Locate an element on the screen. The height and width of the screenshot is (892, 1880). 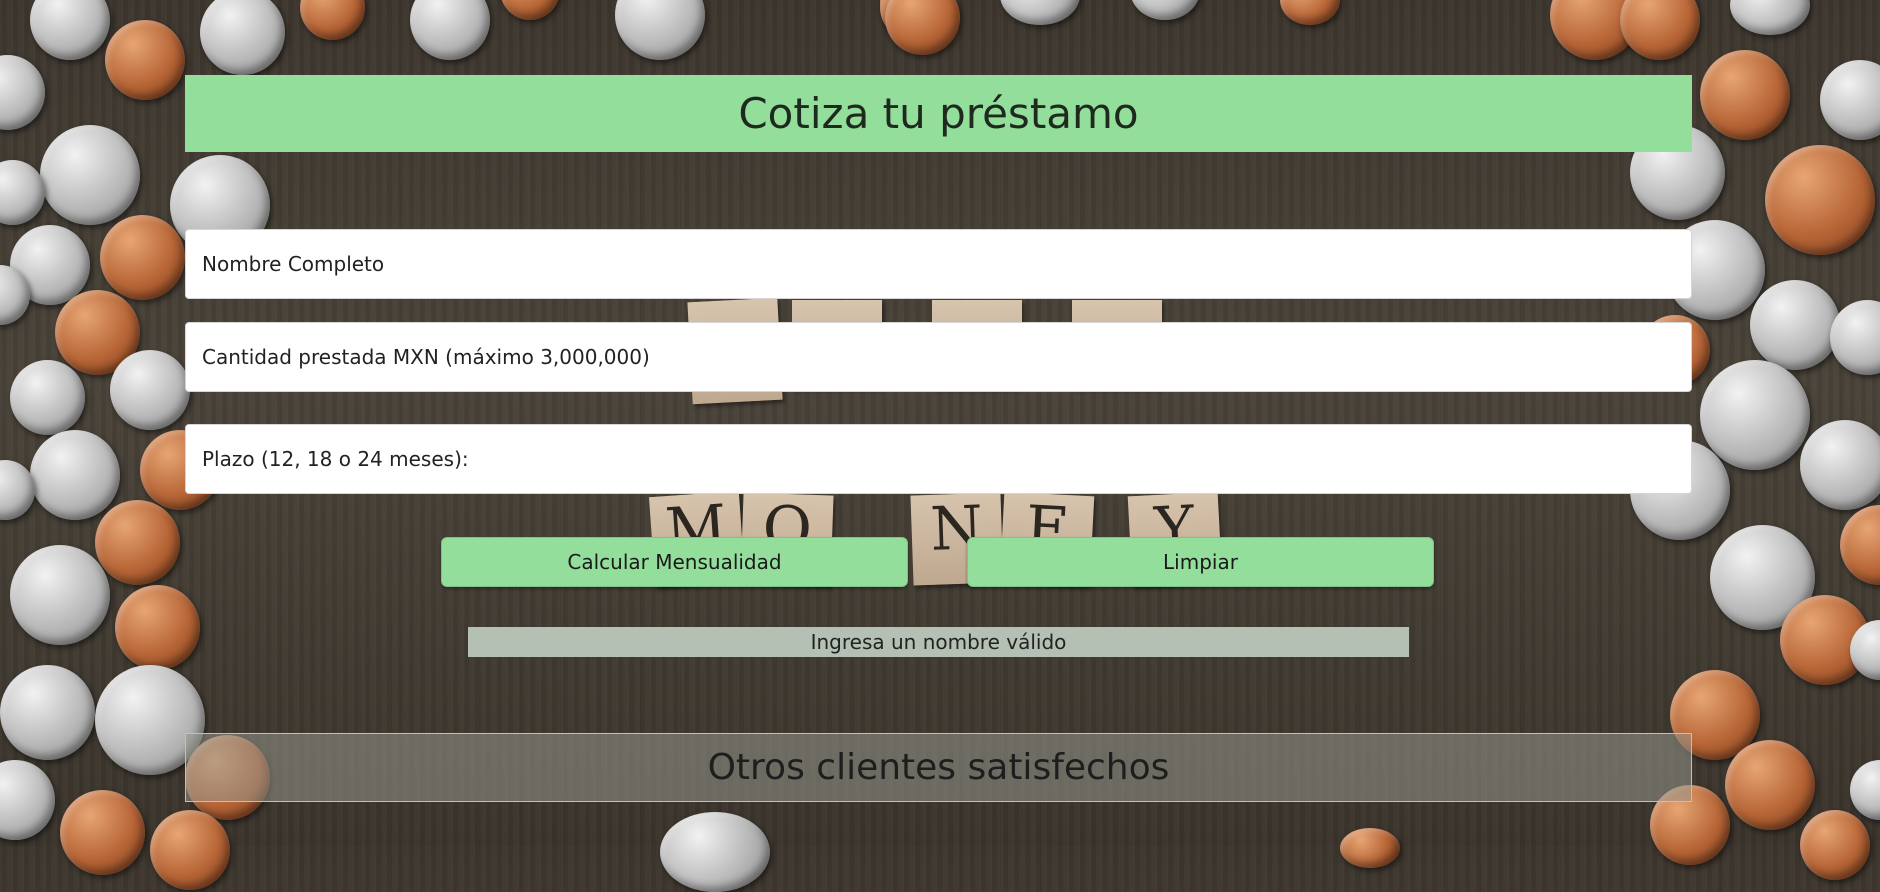
full-name-input is located at coordinates (938, 264).